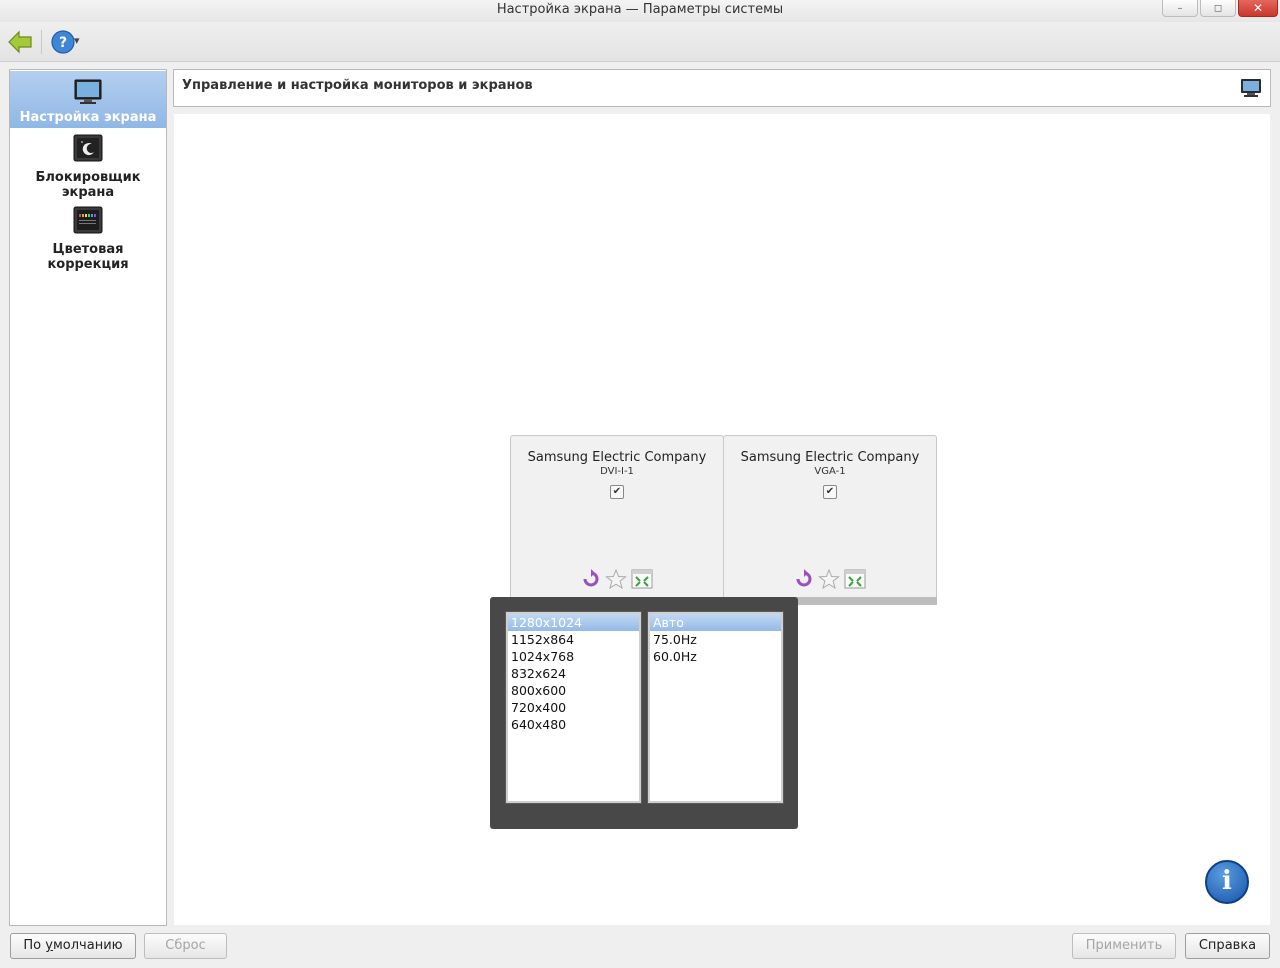 This screenshot has width=1280, height=968. What do you see at coordinates (88, 148) in the screenshot?
I see `screen-locker-icon` at bounding box center [88, 148].